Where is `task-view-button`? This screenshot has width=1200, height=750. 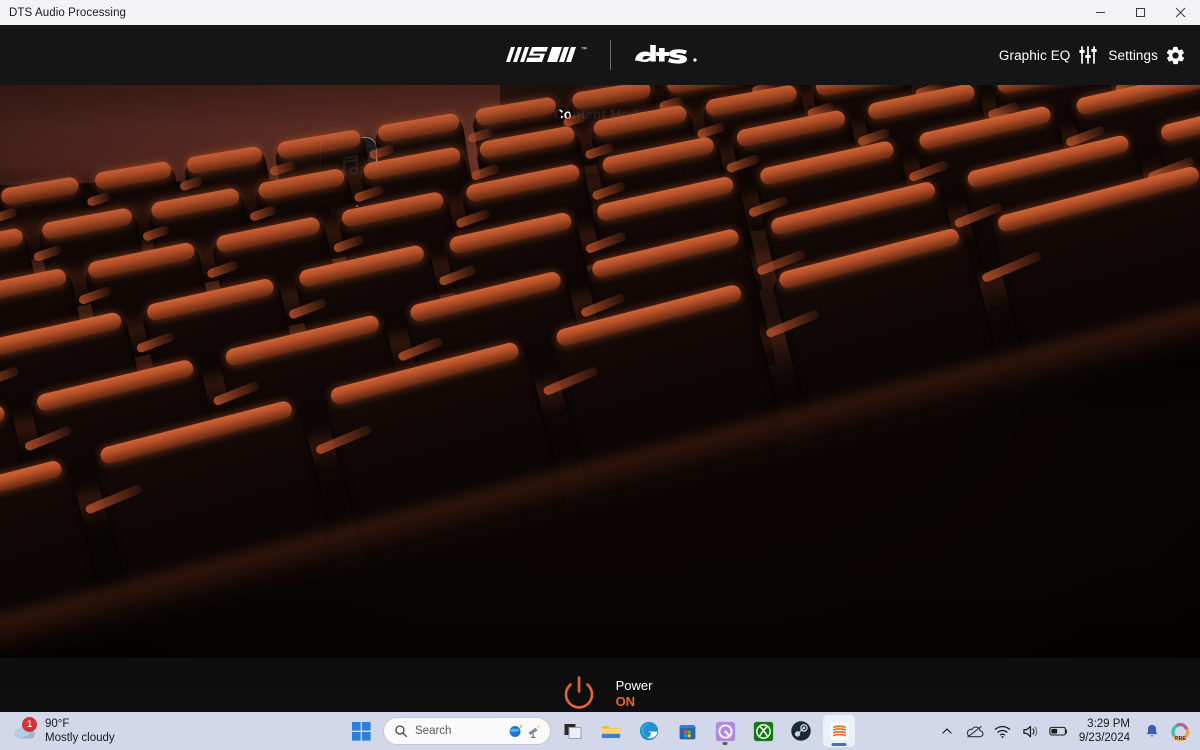 task-view-button is located at coordinates (573, 731).